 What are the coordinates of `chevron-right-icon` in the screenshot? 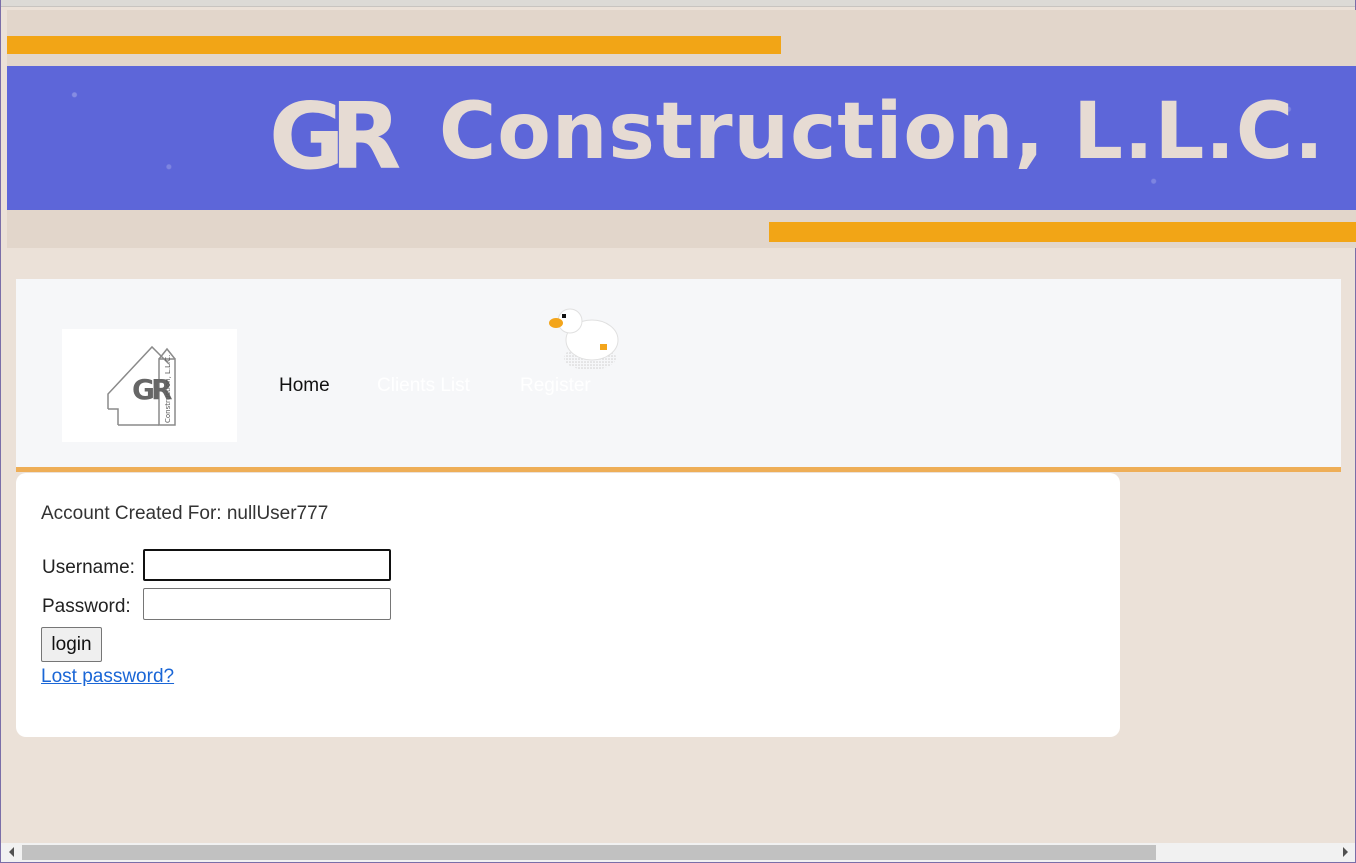 It's located at (1345, 852).